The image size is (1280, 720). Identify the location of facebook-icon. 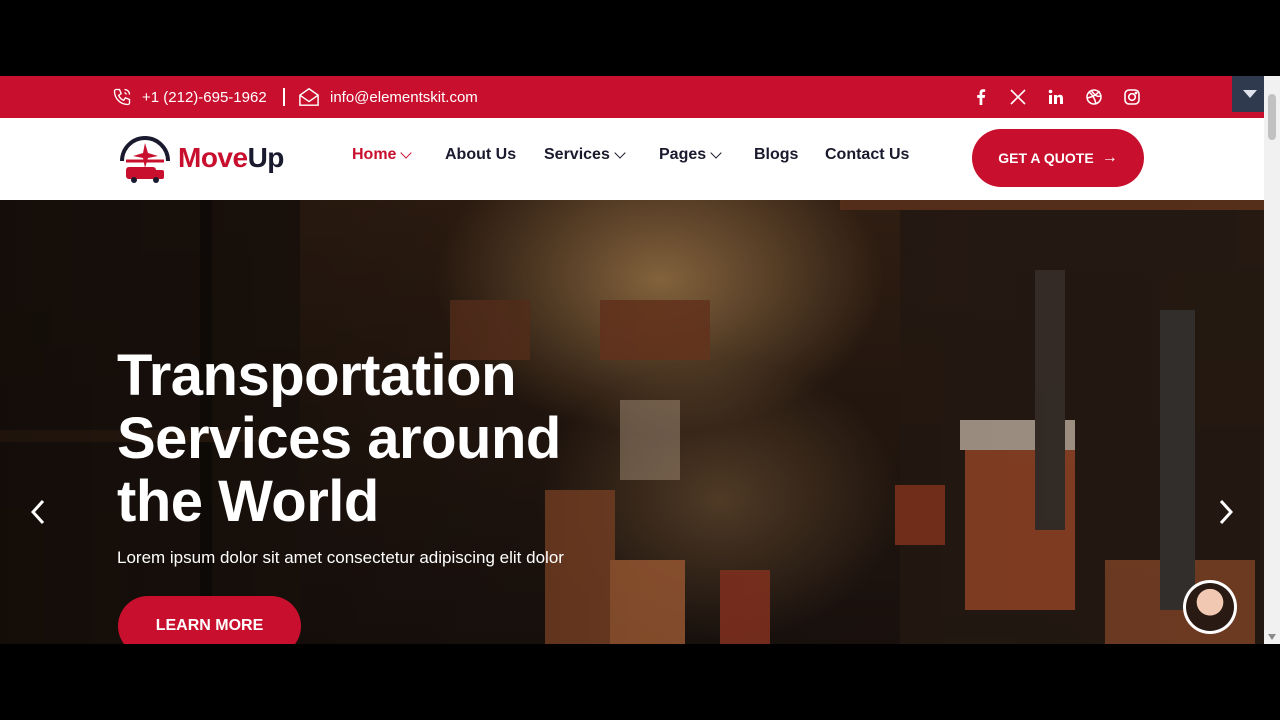
(981, 97).